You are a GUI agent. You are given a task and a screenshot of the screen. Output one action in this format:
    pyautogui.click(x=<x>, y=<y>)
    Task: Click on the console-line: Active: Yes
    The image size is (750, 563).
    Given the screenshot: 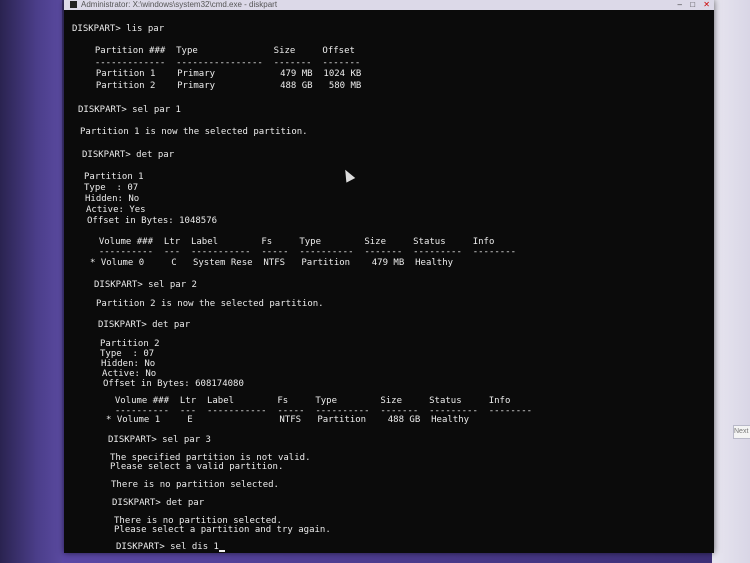 What is the action you would take?
    pyautogui.click(x=116, y=210)
    